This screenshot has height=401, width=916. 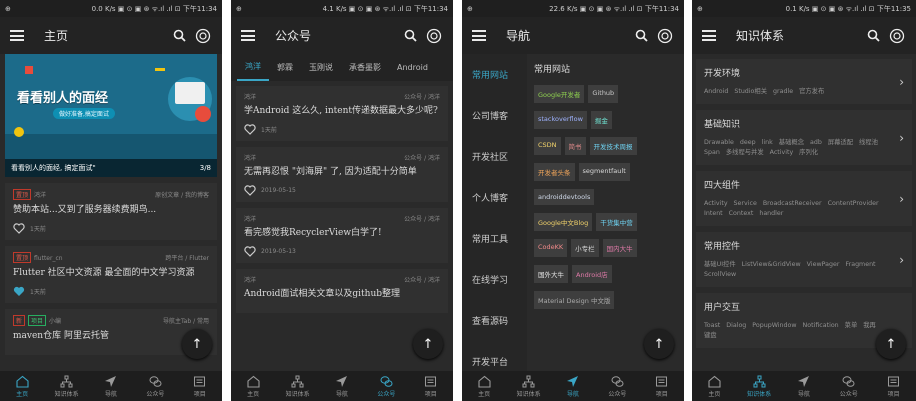 I want to click on link-chip: 小专栏, so click(x=585, y=248).